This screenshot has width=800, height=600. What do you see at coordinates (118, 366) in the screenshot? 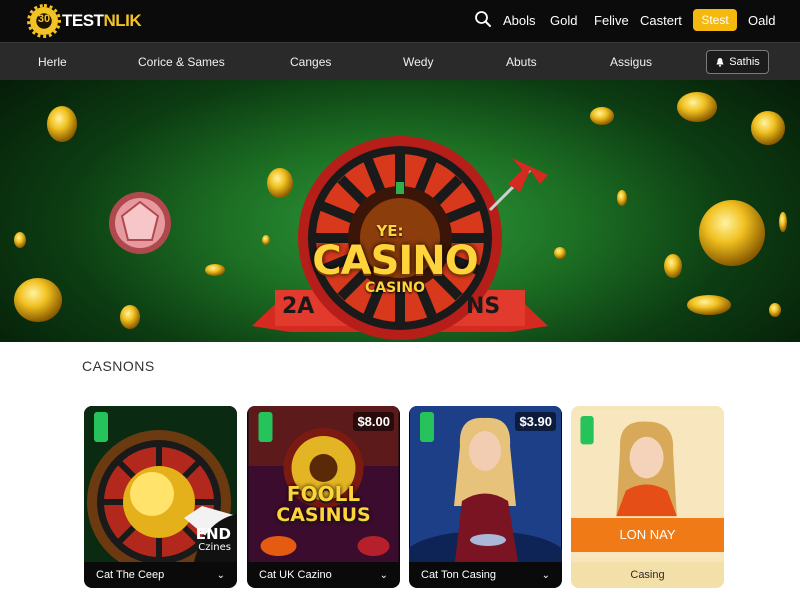
I see `section-title: CASNONS` at bounding box center [118, 366].